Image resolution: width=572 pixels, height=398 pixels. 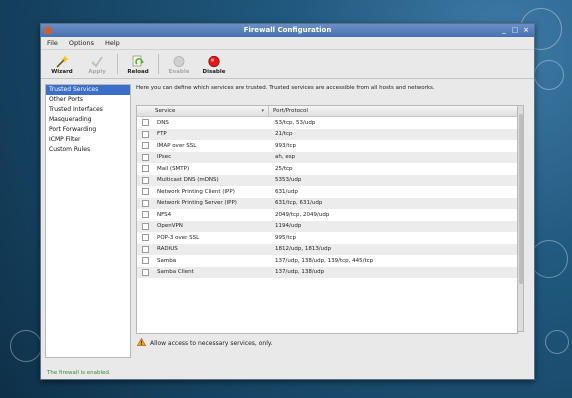 I want to click on toolbar: Wizard Apply Reload Enable Disable, so click(x=287, y=64).